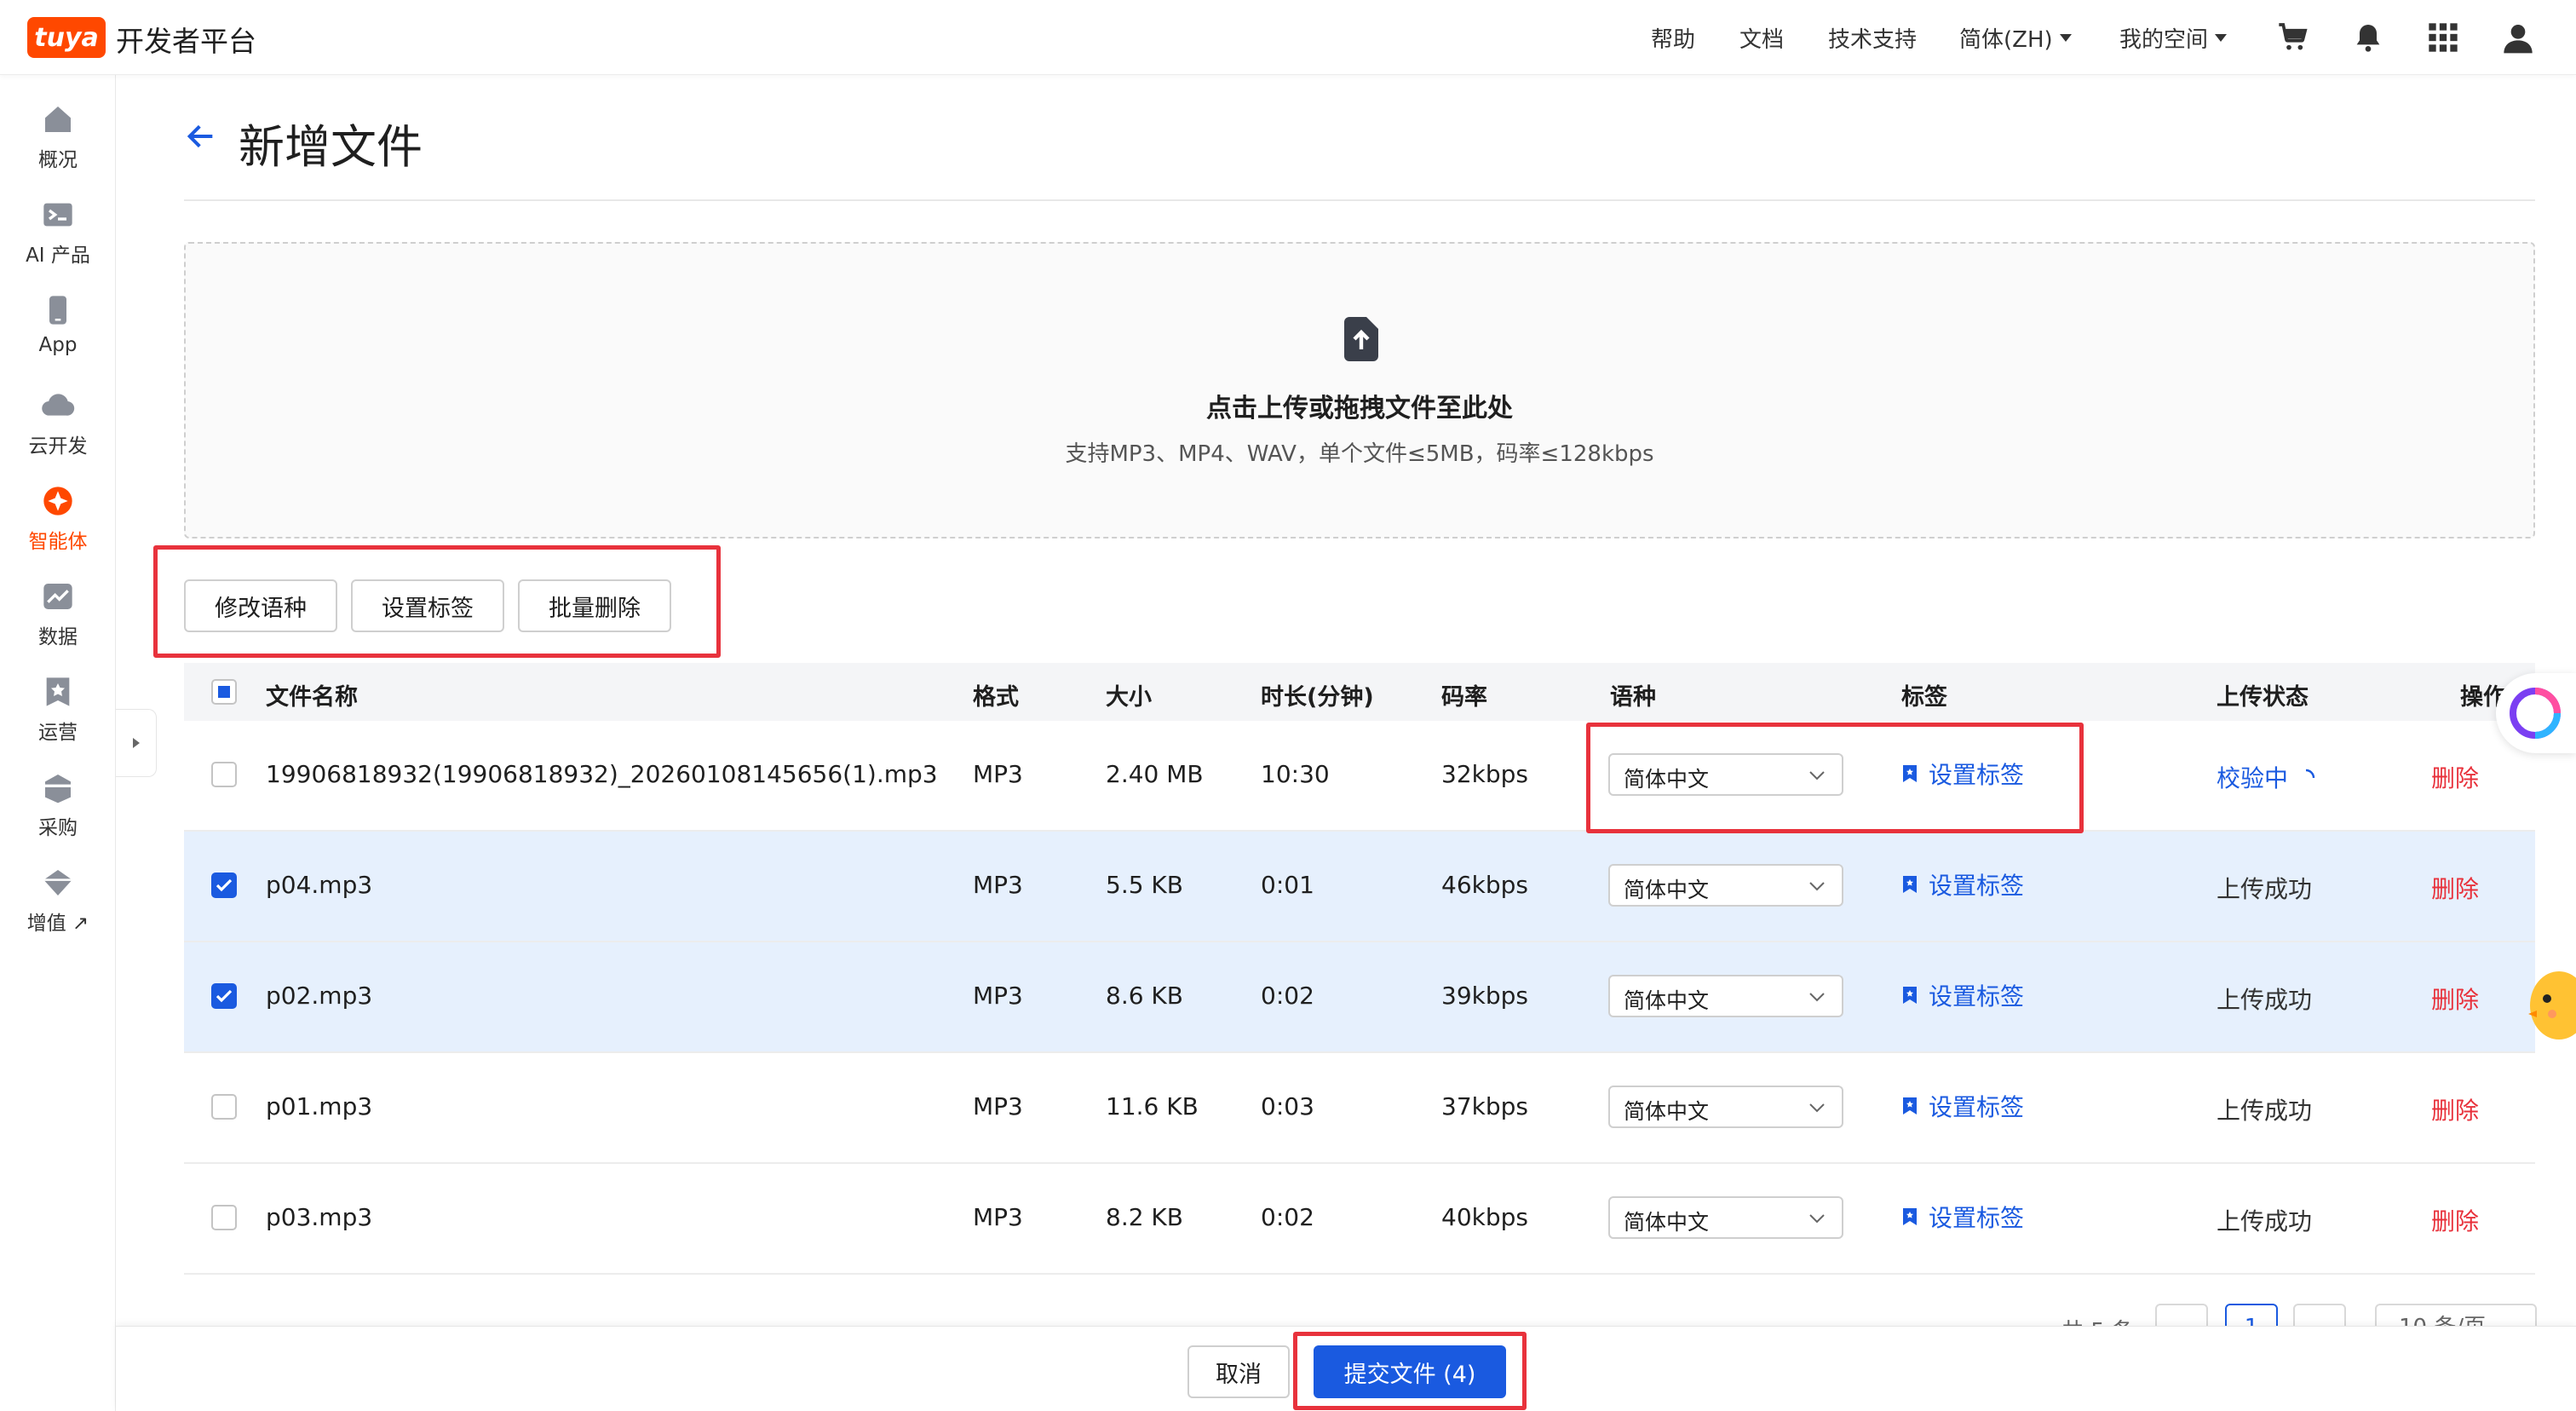  I want to click on file-bitrate: 37kbps, so click(1485, 1106).